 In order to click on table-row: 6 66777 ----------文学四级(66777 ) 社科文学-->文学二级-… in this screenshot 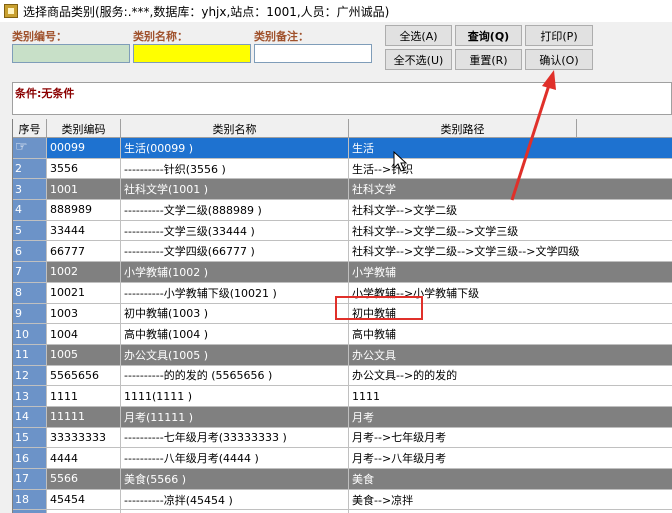, I will do `click(342, 252)`.